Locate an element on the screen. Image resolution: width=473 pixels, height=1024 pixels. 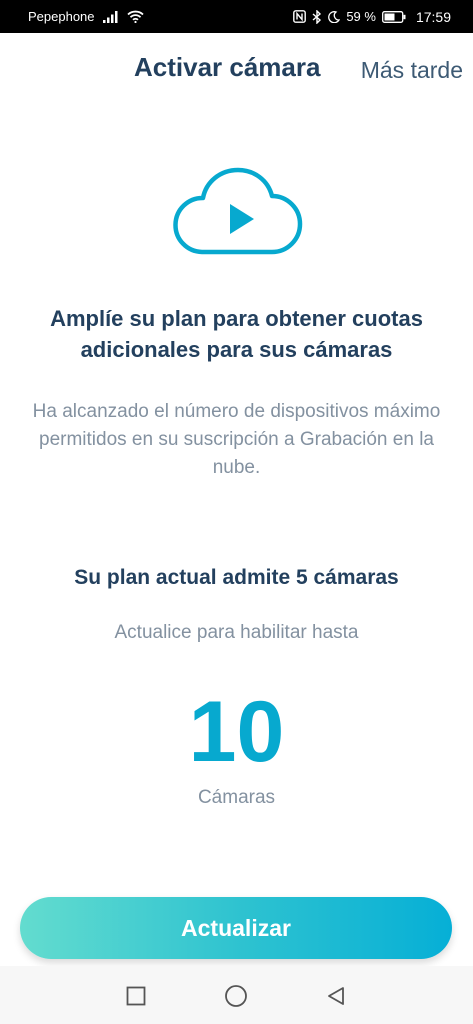
upgrade-hint-text: Actualice para habilitar hasta is located at coordinates (236, 632).